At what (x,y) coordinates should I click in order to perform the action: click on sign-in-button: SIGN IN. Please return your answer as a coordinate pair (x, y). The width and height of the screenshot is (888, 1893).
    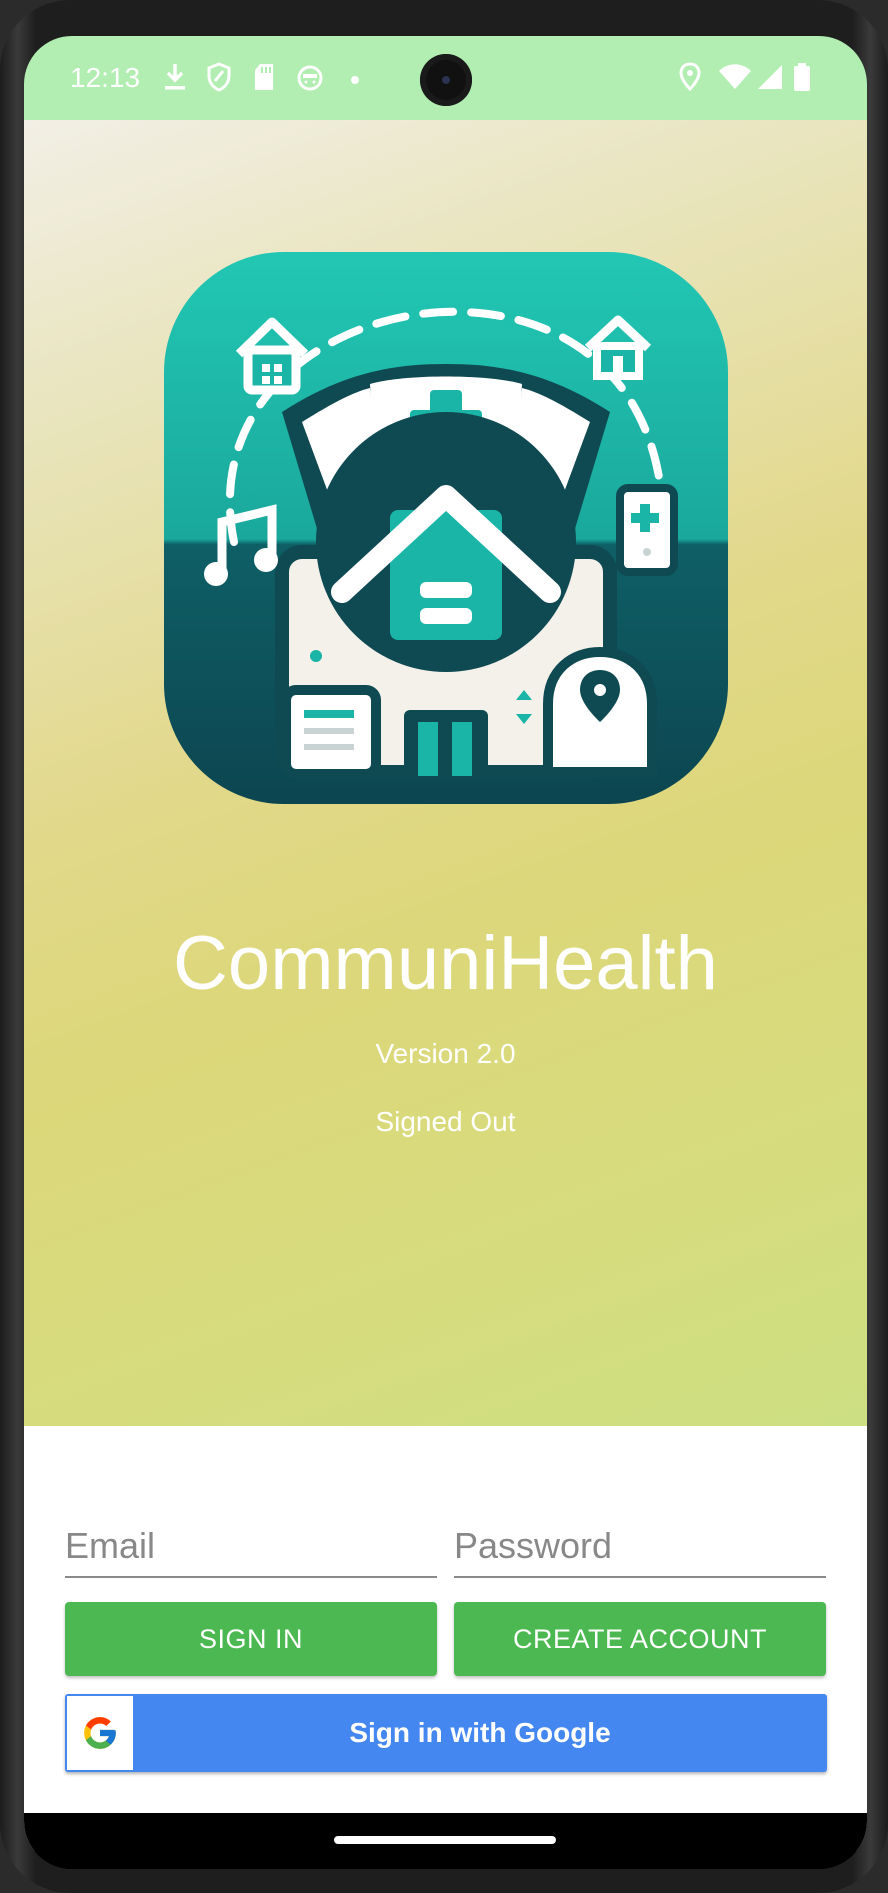
    Looking at the image, I should click on (251, 1639).